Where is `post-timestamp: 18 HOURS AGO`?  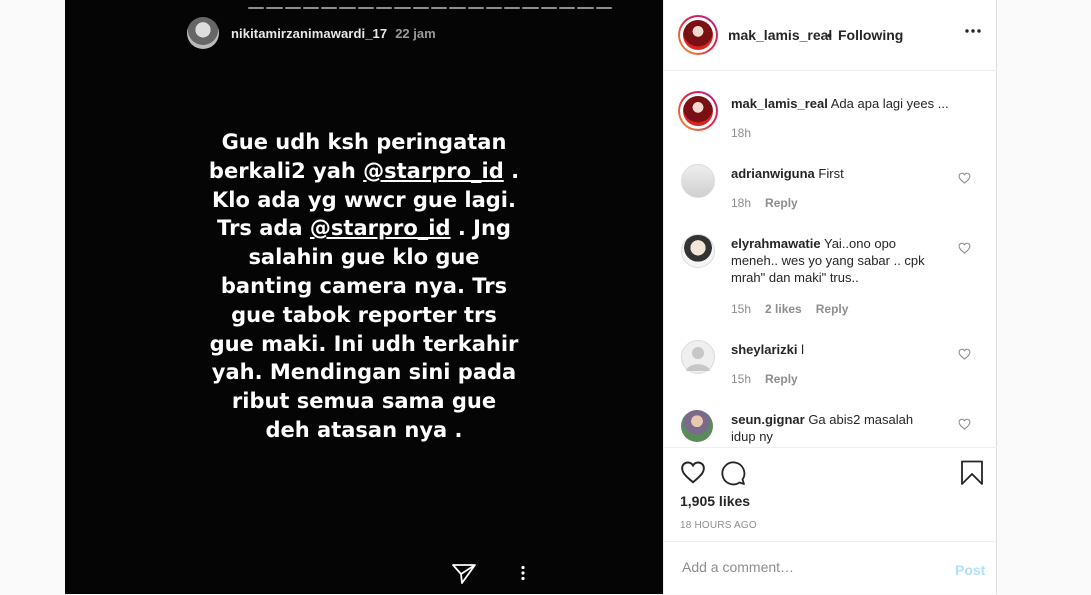 post-timestamp: 18 HOURS AGO is located at coordinates (718, 525).